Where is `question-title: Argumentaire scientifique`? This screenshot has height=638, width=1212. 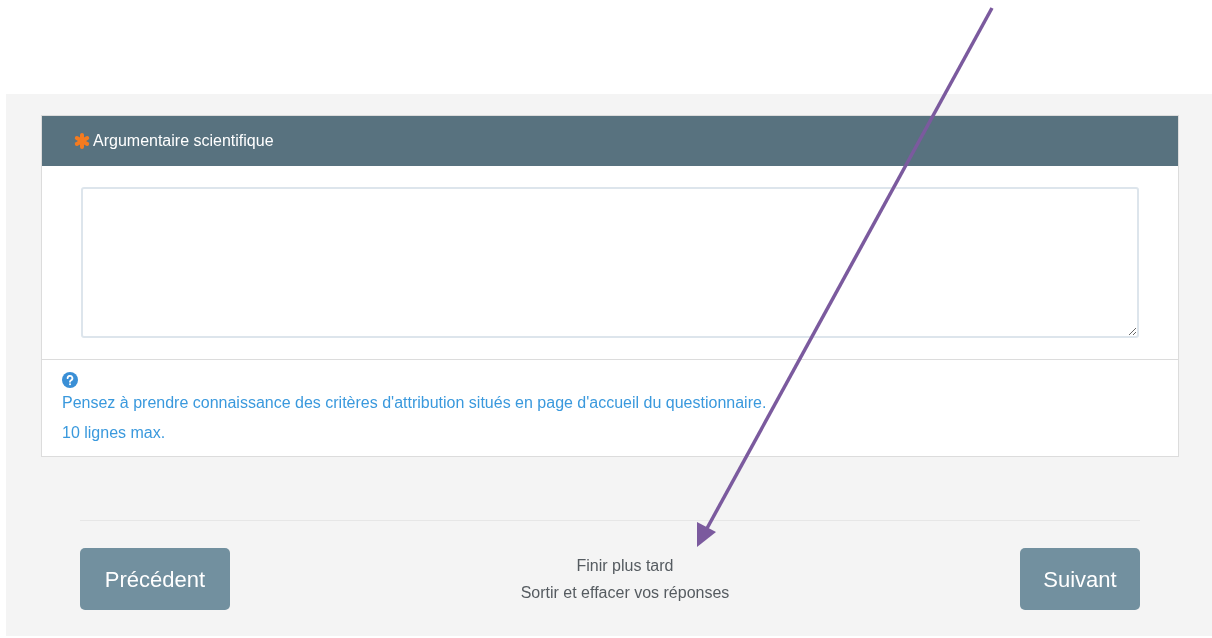 question-title: Argumentaire scientifique is located at coordinates (183, 141).